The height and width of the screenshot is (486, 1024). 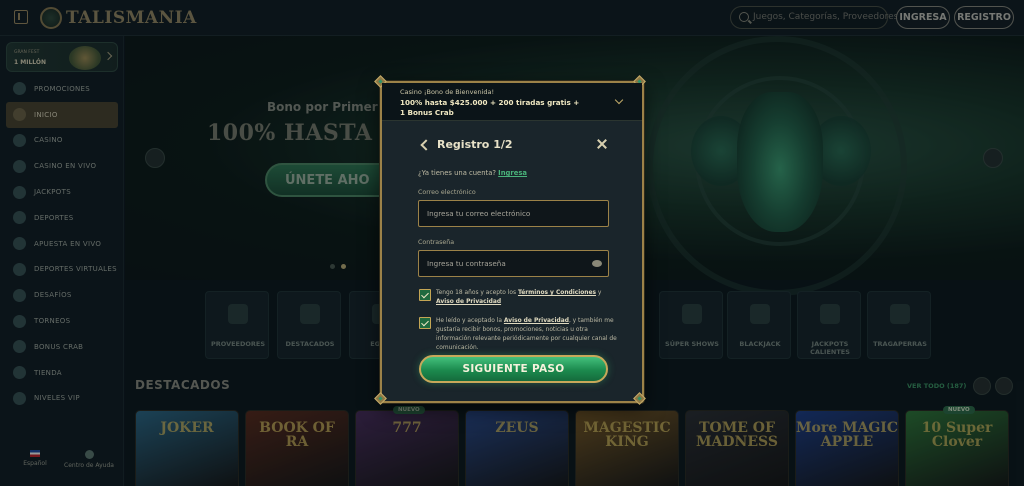 What do you see at coordinates (447, 92) in the screenshot?
I see `bonus-caption: Casino ¡Bono de Bienvenida!` at bounding box center [447, 92].